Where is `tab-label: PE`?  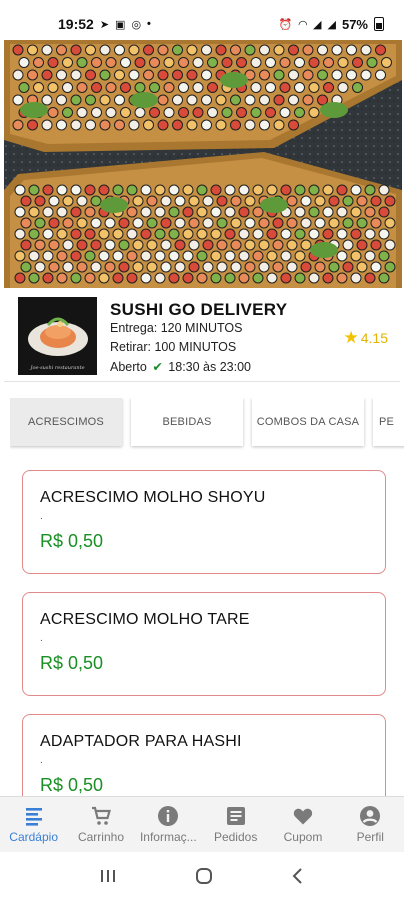
tab-label: PE is located at coordinates (387, 422).